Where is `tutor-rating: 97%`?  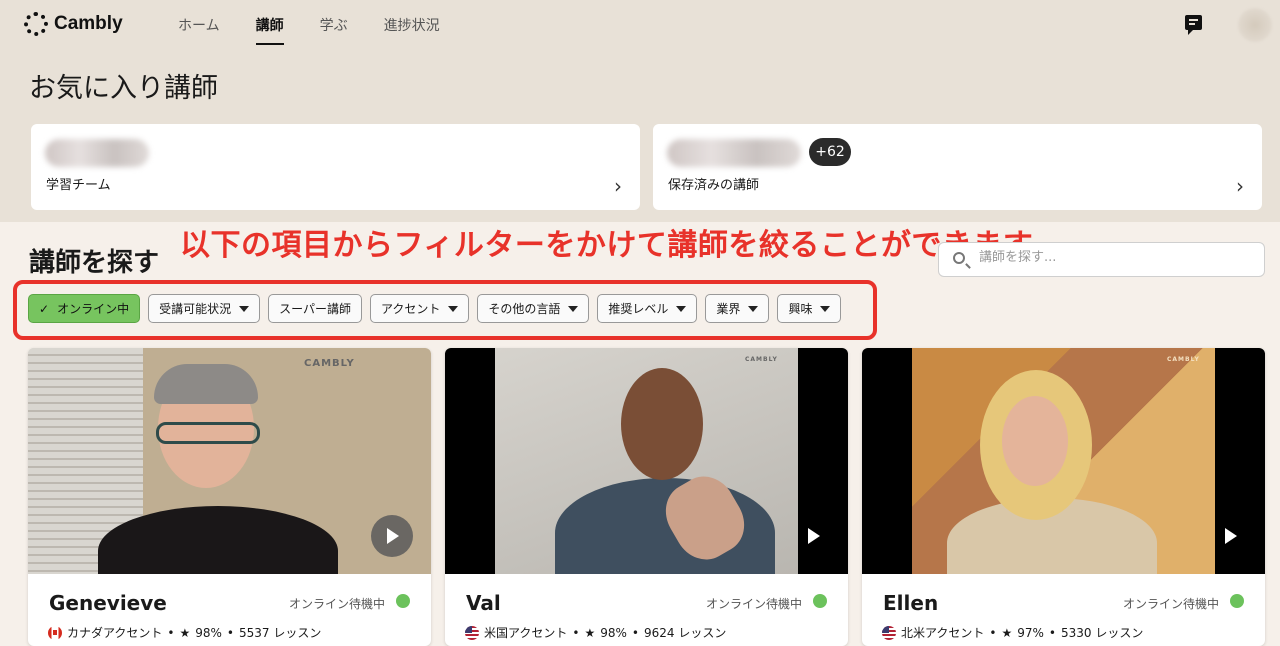 tutor-rating: 97% is located at coordinates (1030, 632).